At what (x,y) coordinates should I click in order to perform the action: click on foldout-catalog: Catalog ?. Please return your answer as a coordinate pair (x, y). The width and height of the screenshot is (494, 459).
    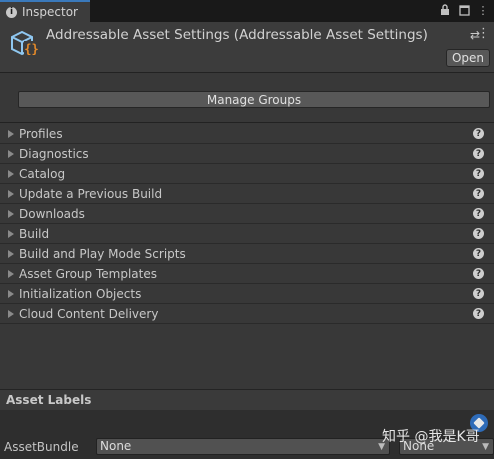
    Looking at the image, I should click on (247, 174).